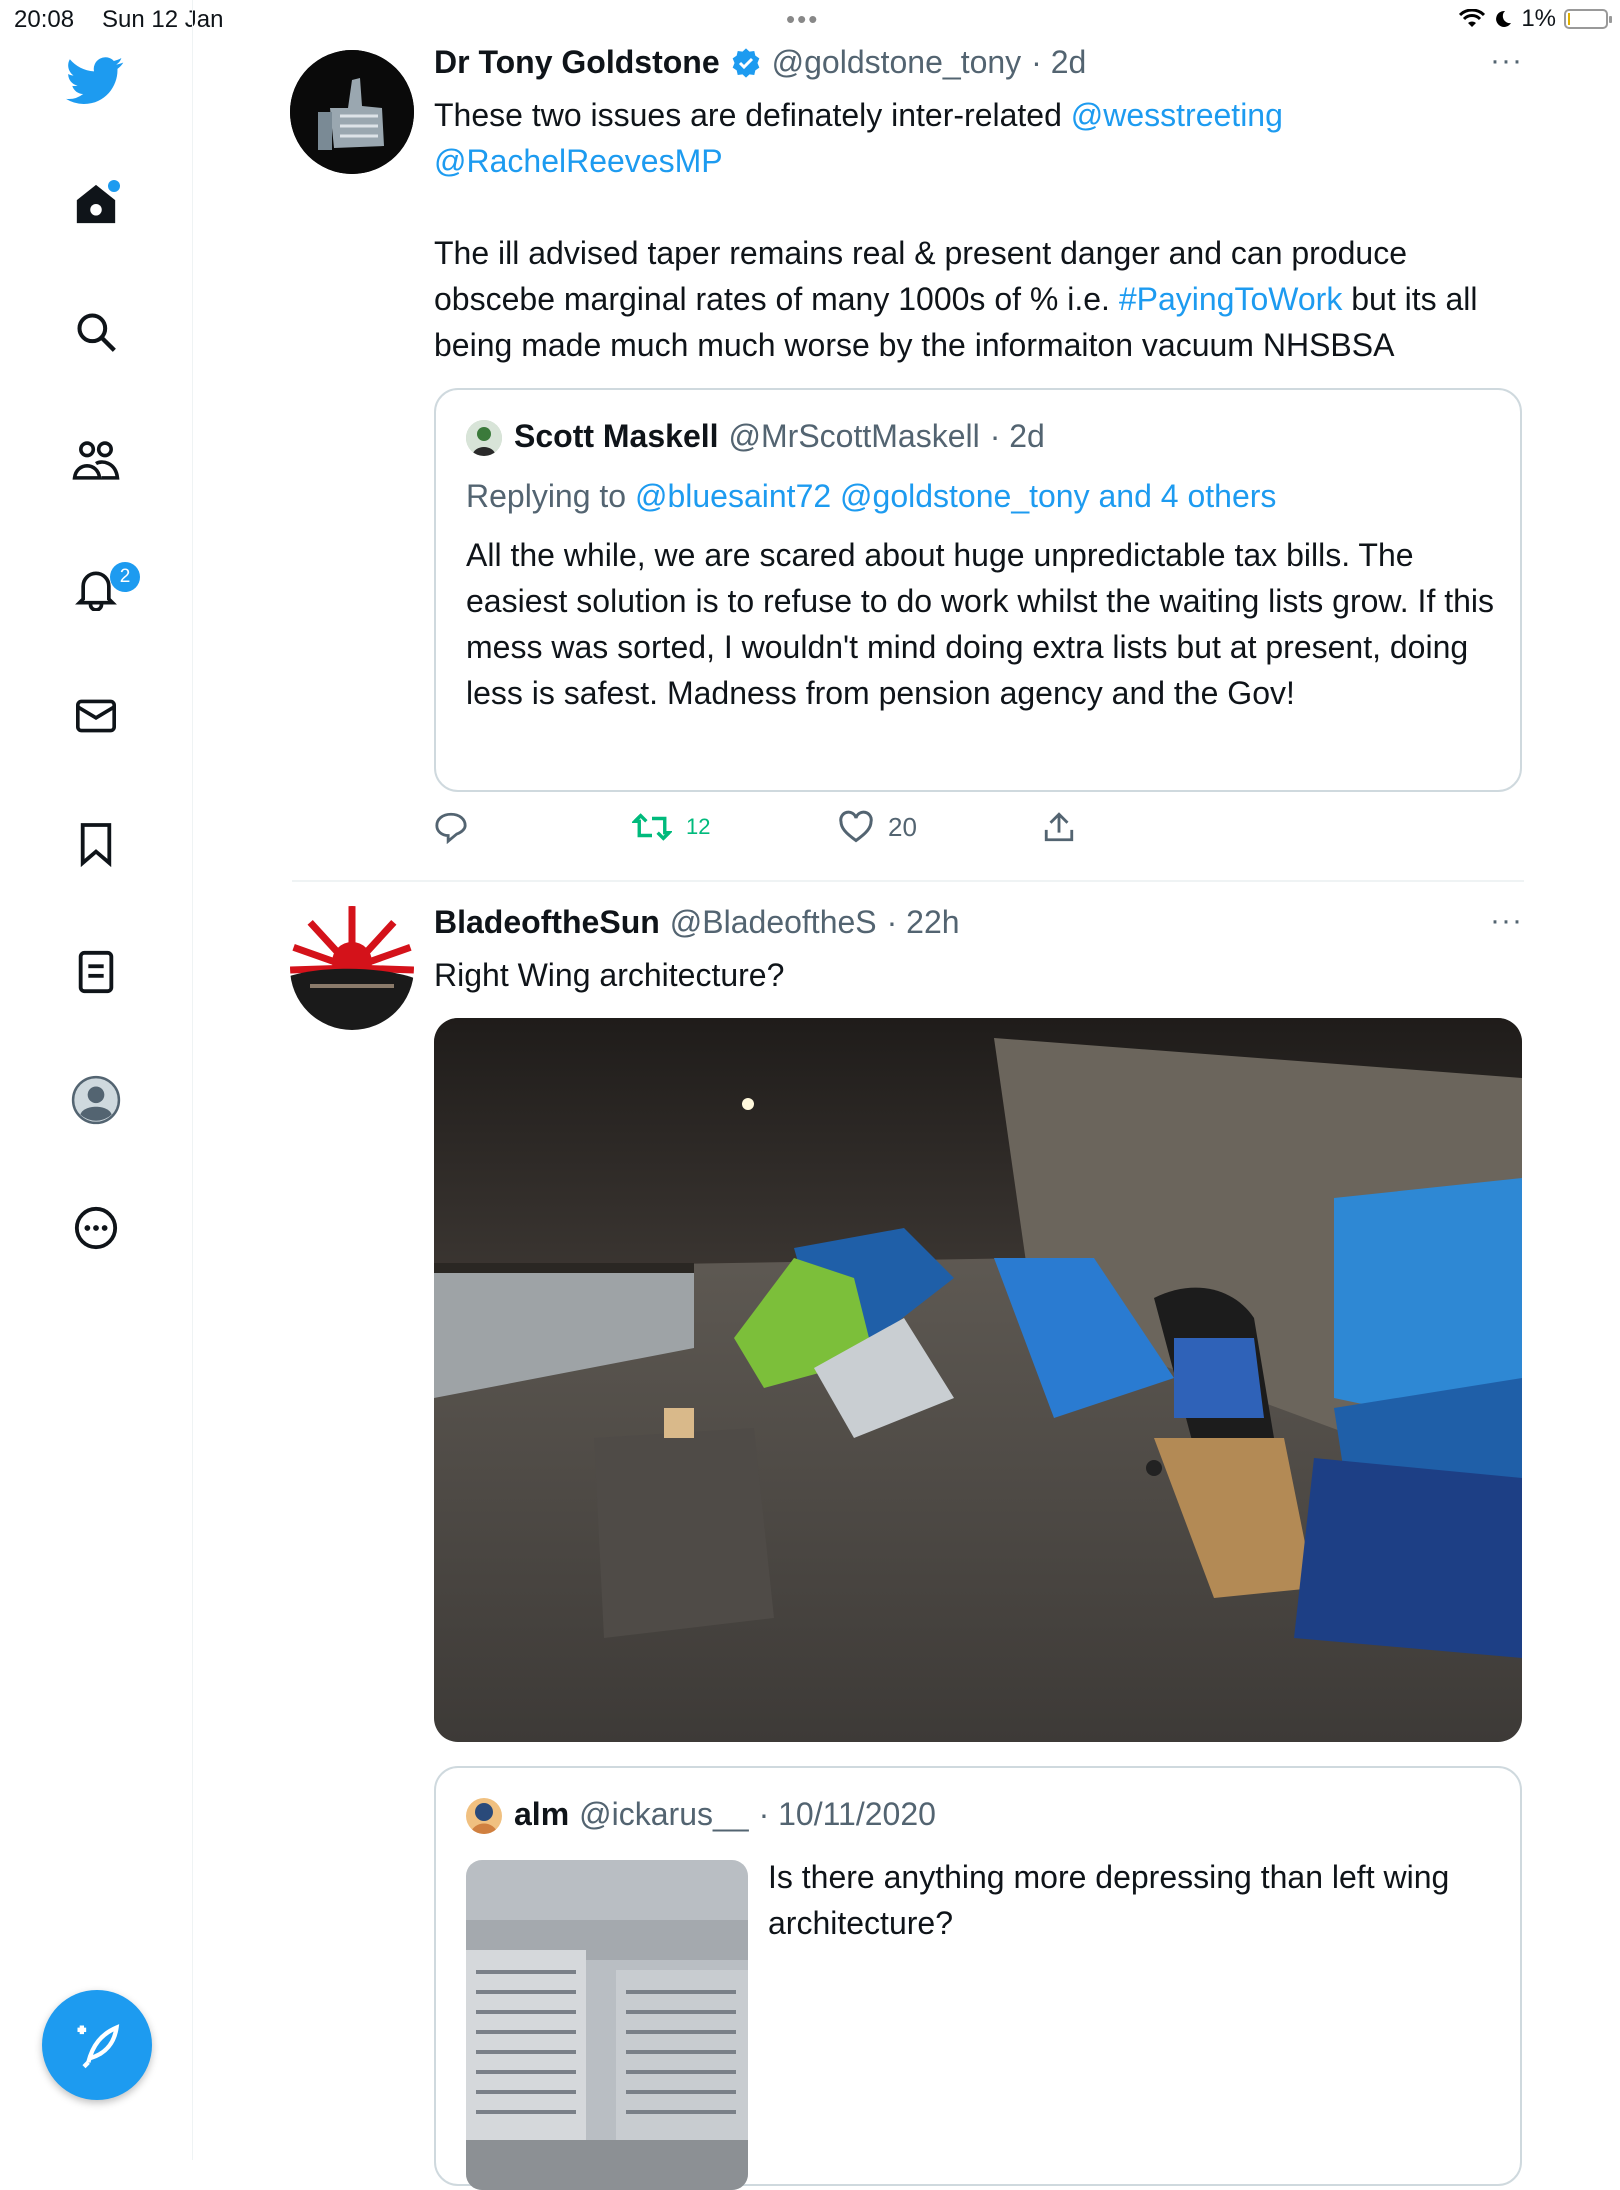 This screenshot has height=2190, width=1620. What do you see at coordinates (578, 161) in the screenshot?
I see `mention-link: @RachelReevesMP` at bounding box center [578, 161].